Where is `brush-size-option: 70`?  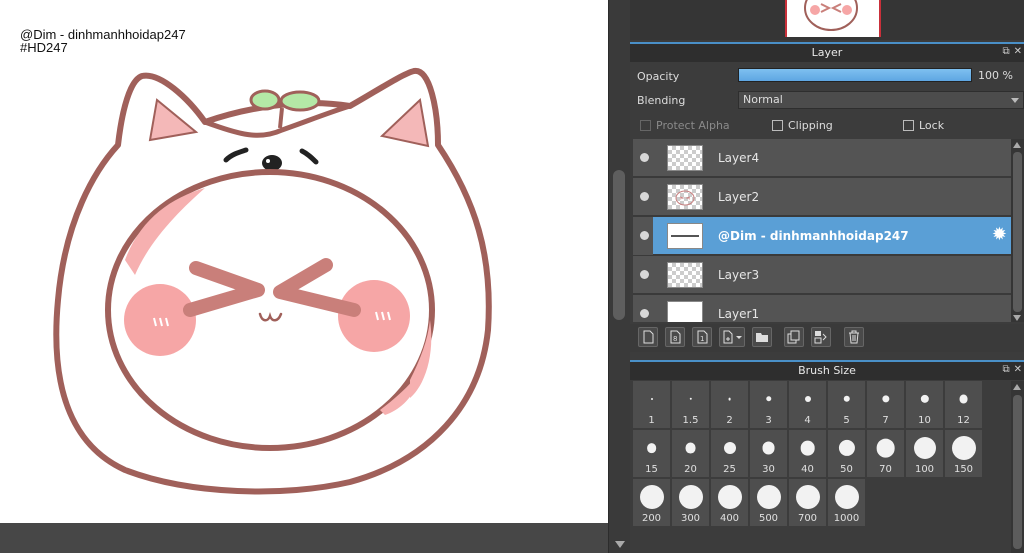 brush-size-option: 70 is located at coordinates (885, 453).